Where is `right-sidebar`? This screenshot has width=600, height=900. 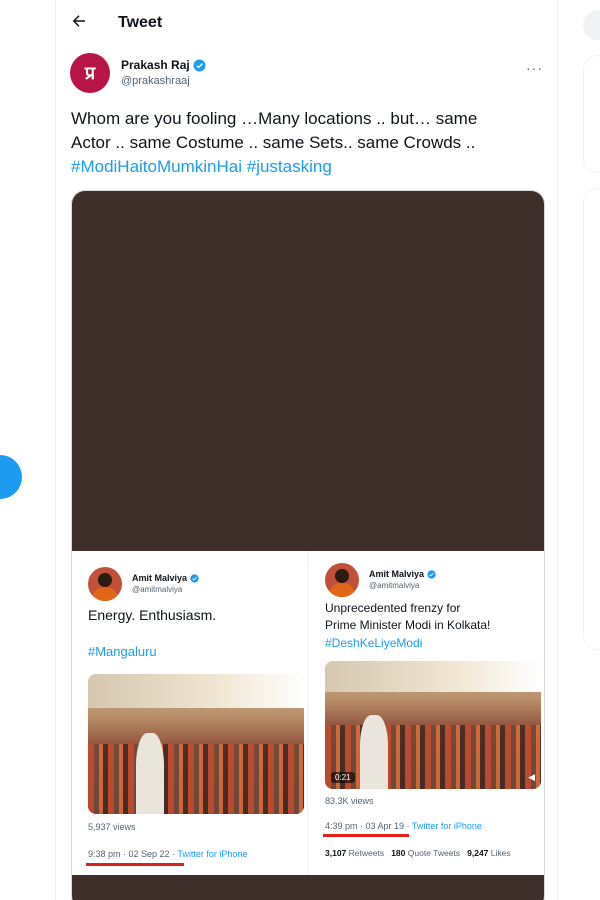
right-sidebar is located at coordinates (591, 450).